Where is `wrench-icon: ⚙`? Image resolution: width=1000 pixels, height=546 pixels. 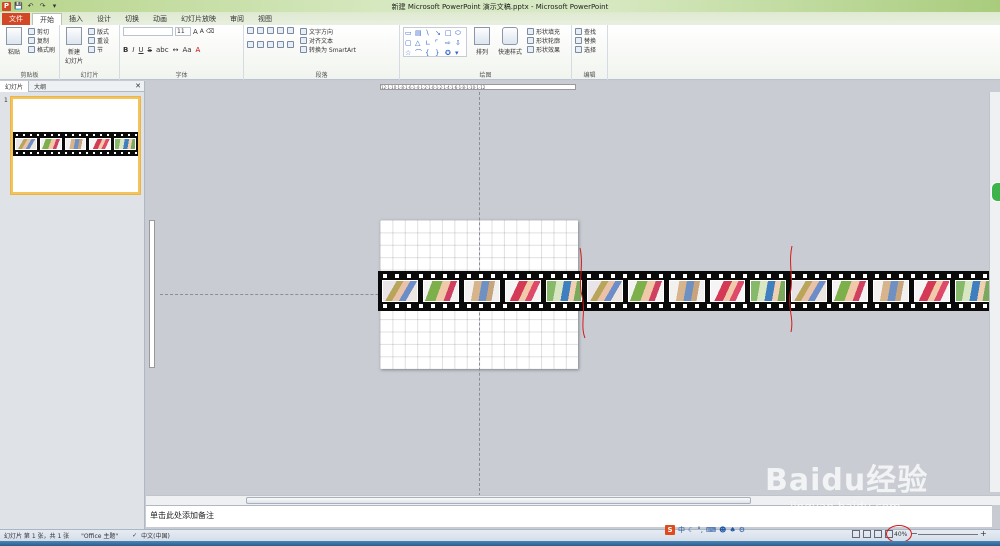 wrench-icon: ⚙ is located at coordinates (742, 530).